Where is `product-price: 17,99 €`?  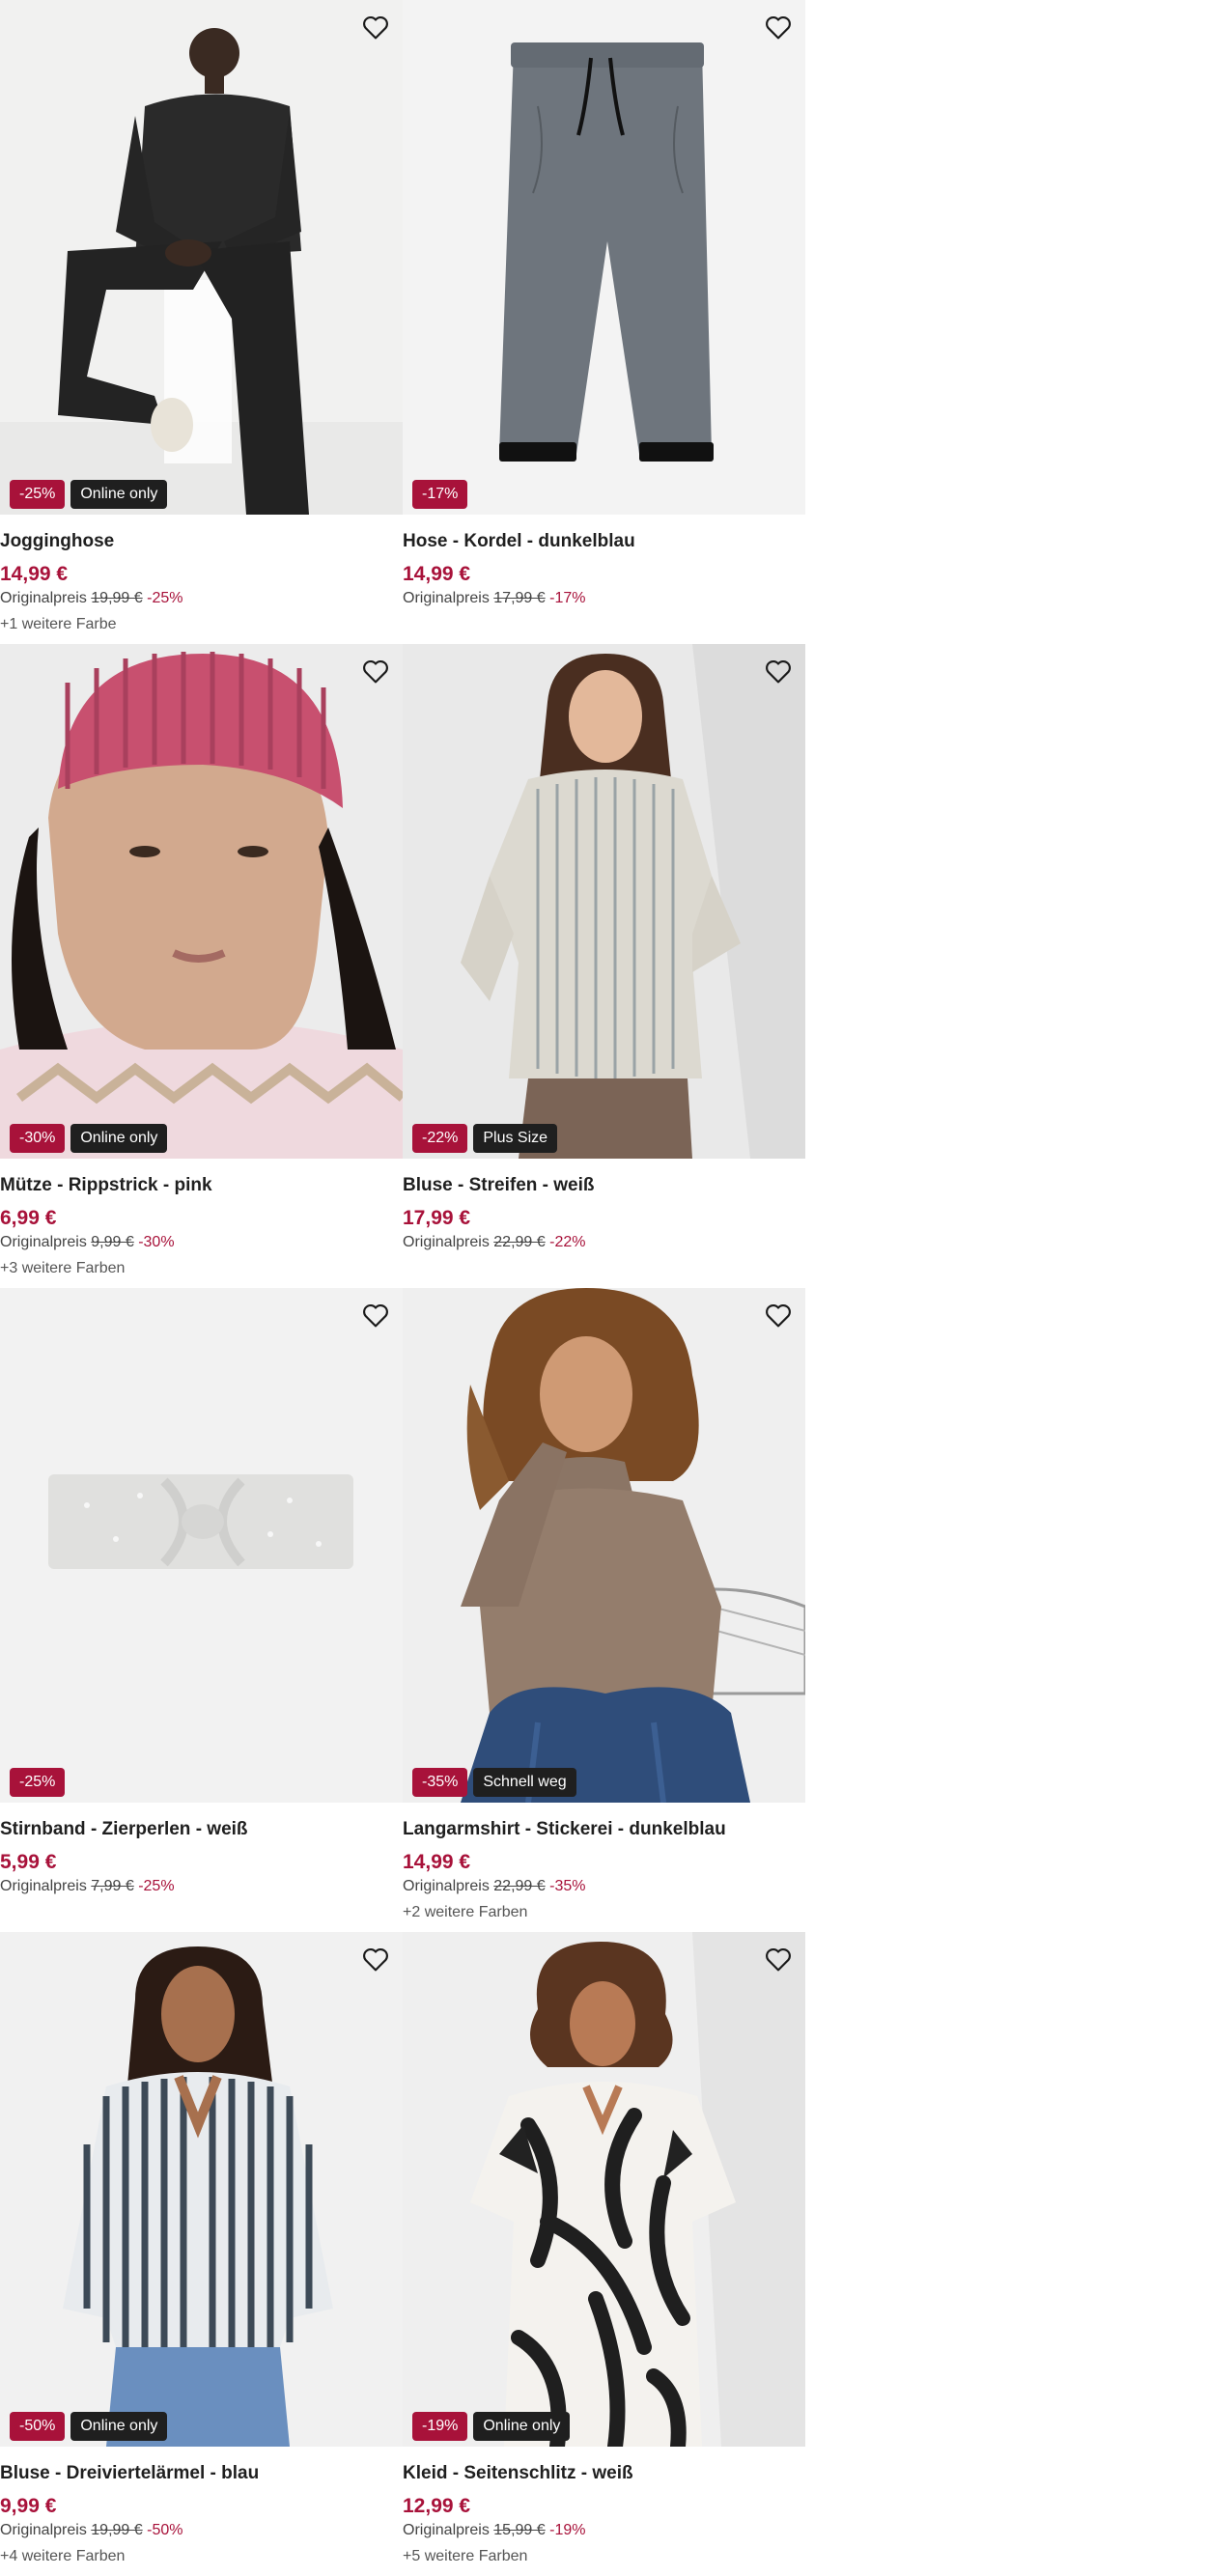 product-price: 17,99 € is located at coordinates (437, 1218).